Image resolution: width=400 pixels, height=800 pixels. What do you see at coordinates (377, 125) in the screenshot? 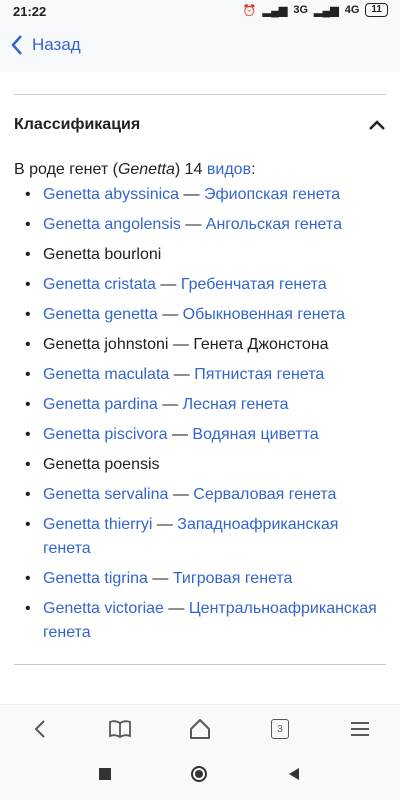
I see `chevron-up-icon` at bounding box center [377, 125].